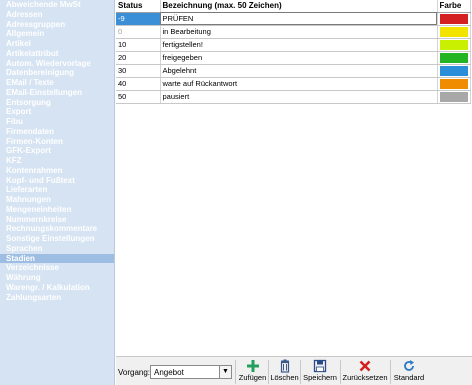 The height and width of the screenshot is (385, 472). I want to click on farbe-column-header: Farbe, so click(454, 6).